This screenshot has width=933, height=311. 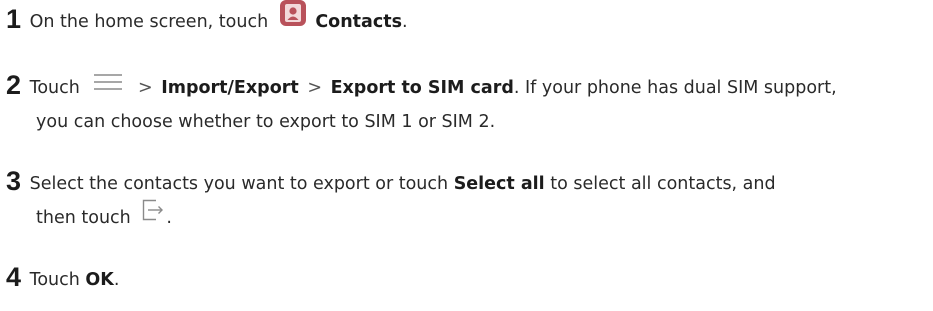 I want to click on ok-label: OK, so click(x=99, y=280).